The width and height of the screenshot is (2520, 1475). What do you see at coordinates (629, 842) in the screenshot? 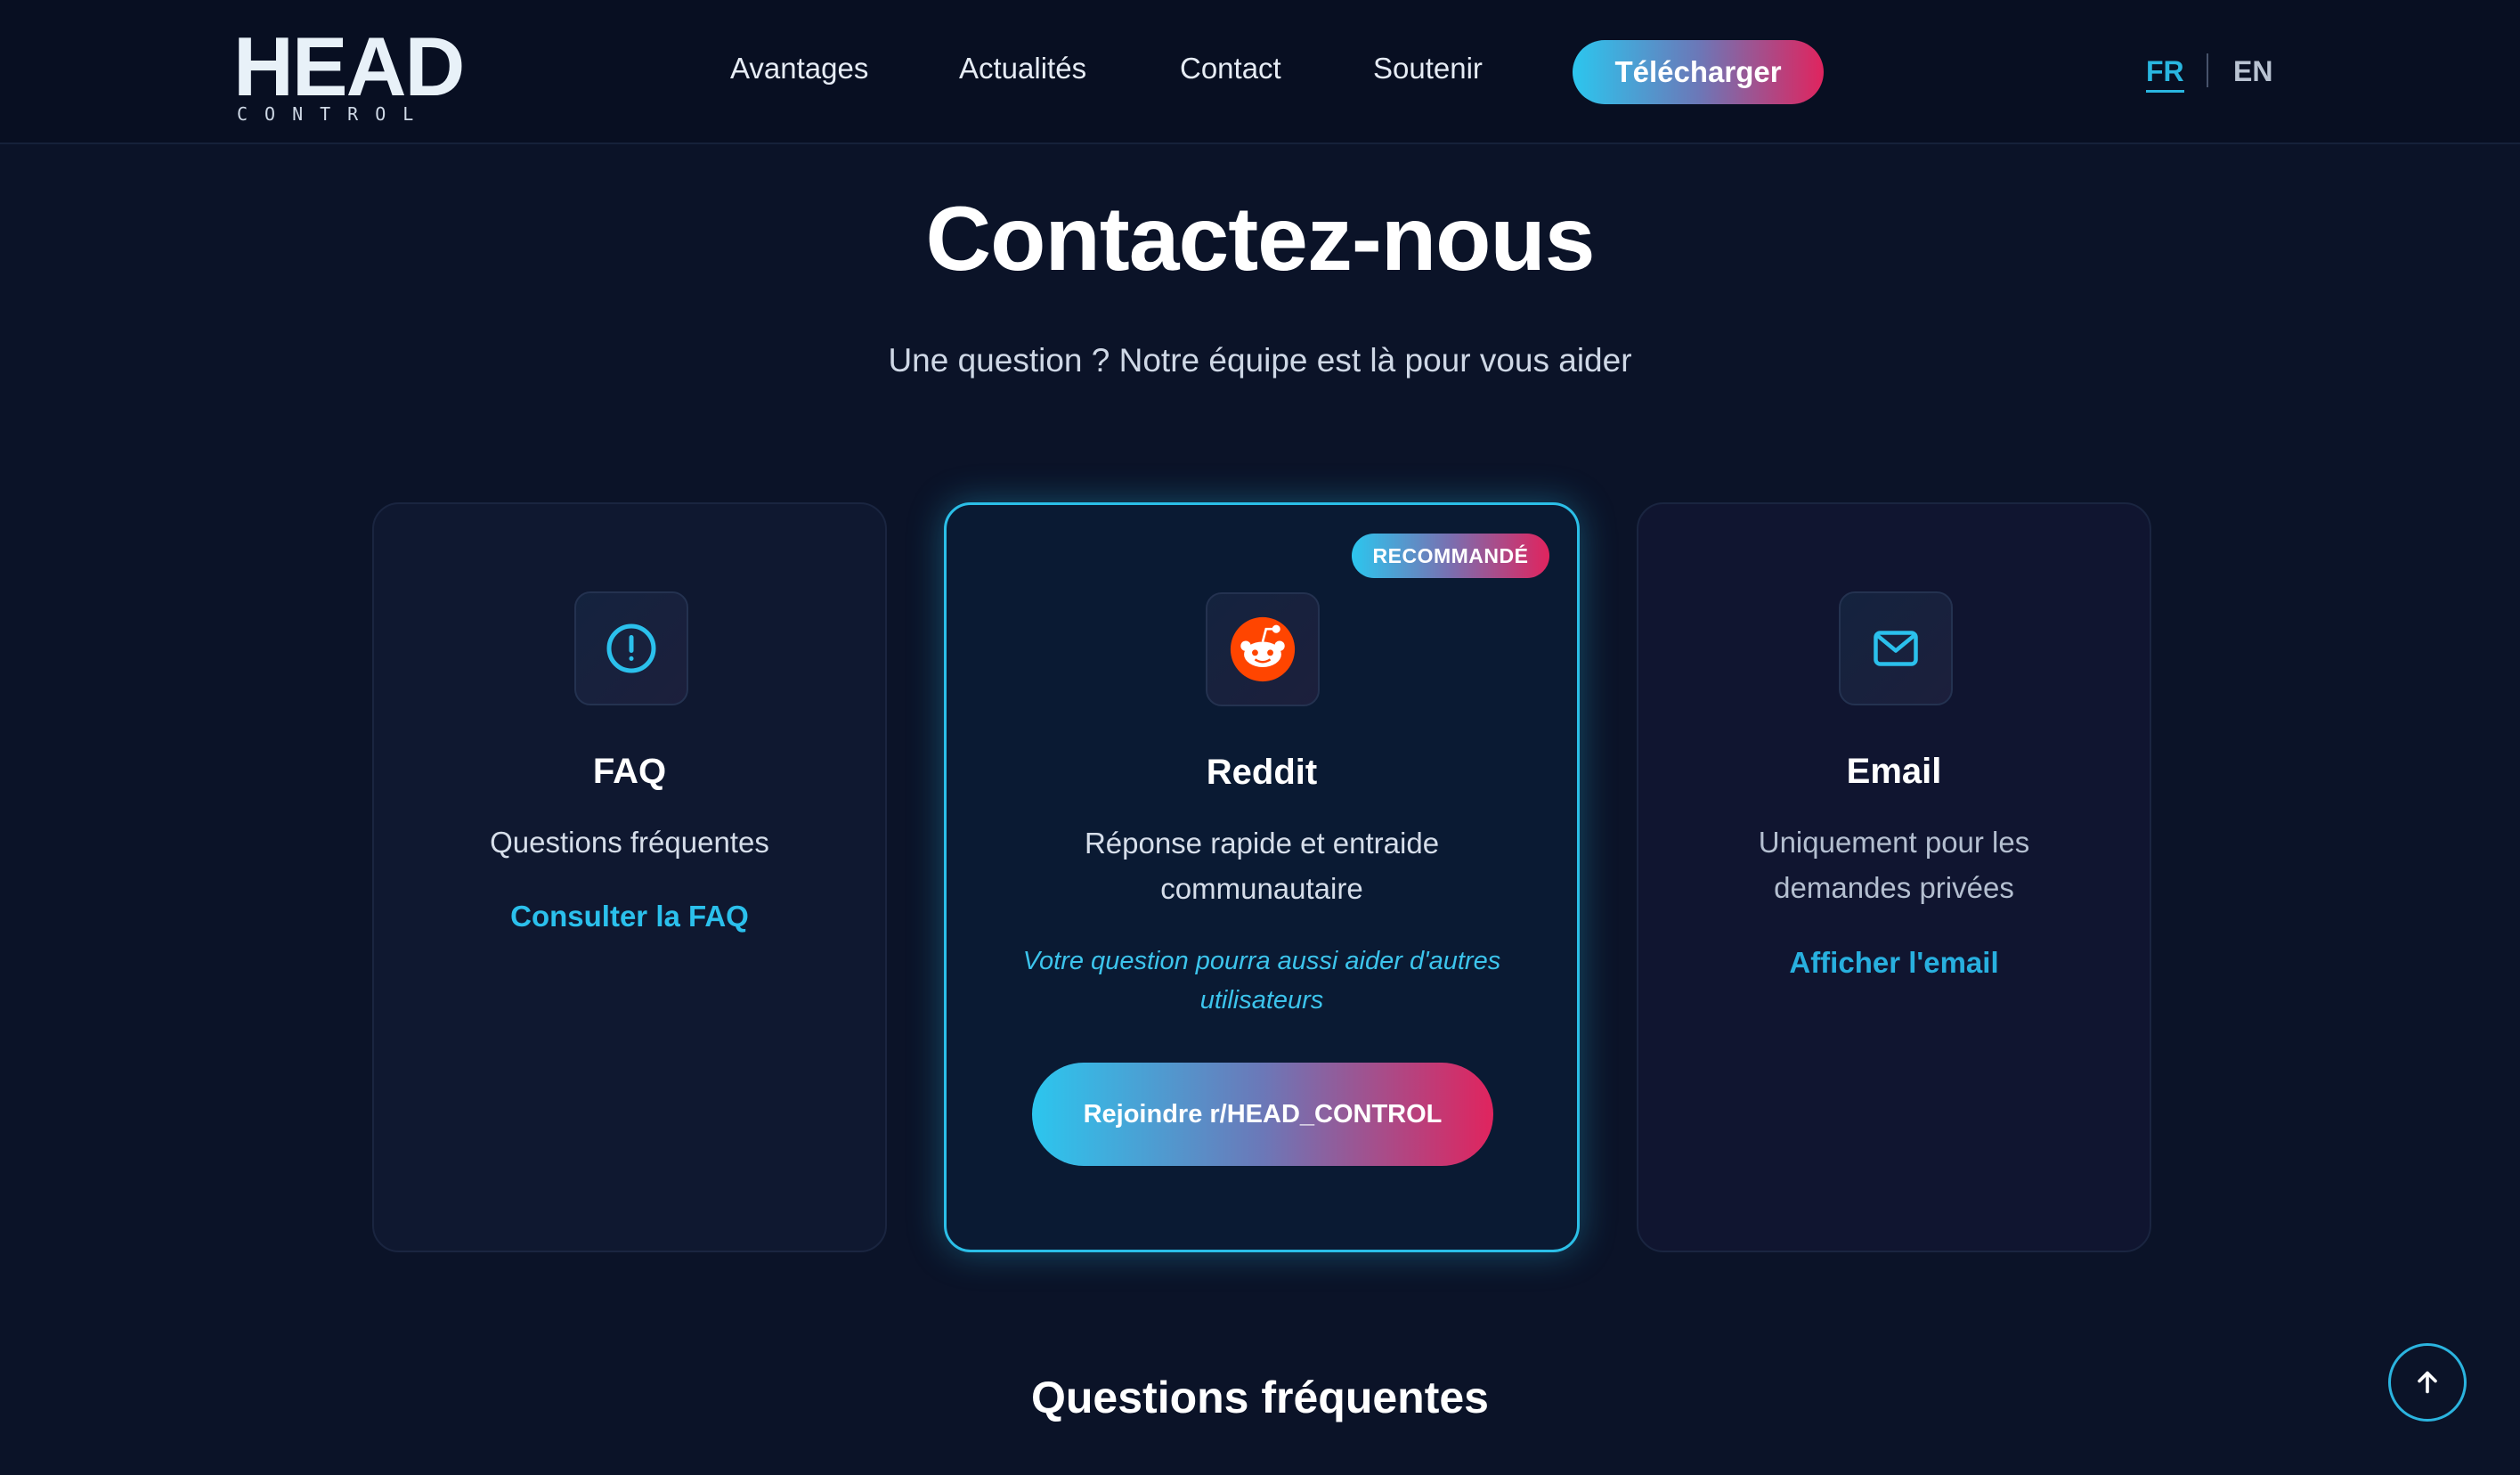
I see `faq-card-description: Questions fréquentes` at bounding box center [629, 842].